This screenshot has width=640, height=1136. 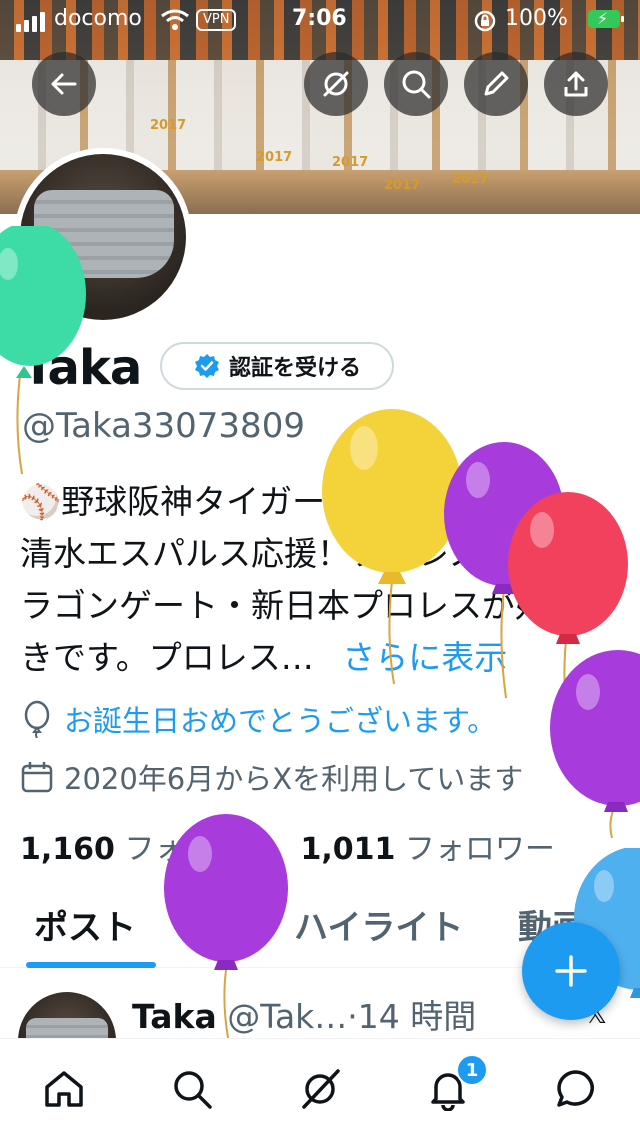 What do you see at coordinates (280, 721) in the screenshot?
I see `birthday-text: お誕生日おめでとうございます。` at bounding box center [280, 721].